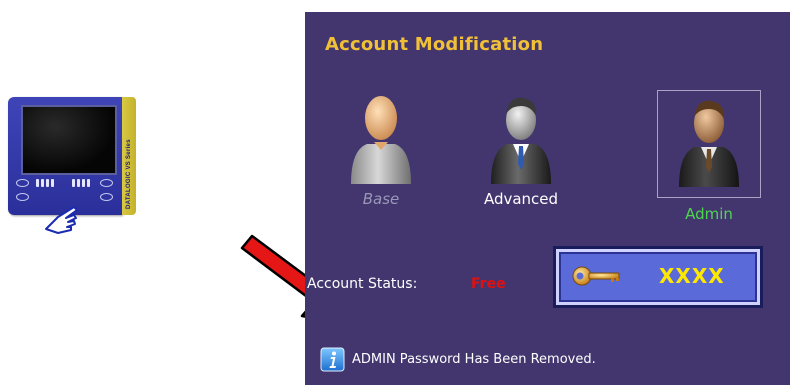 The height and width of the screenshot is (385, 801). What do you see at coordinates (332, 359) in the screenshot?
I see `info-icon` at bounding box center [332, 359].